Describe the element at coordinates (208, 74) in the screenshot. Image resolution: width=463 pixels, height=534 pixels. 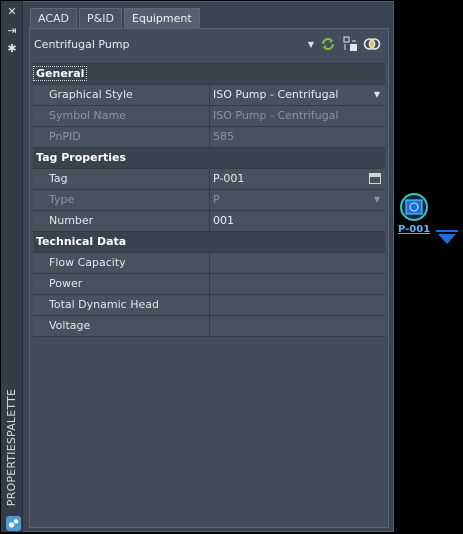
I see `category-general: General` at that location.